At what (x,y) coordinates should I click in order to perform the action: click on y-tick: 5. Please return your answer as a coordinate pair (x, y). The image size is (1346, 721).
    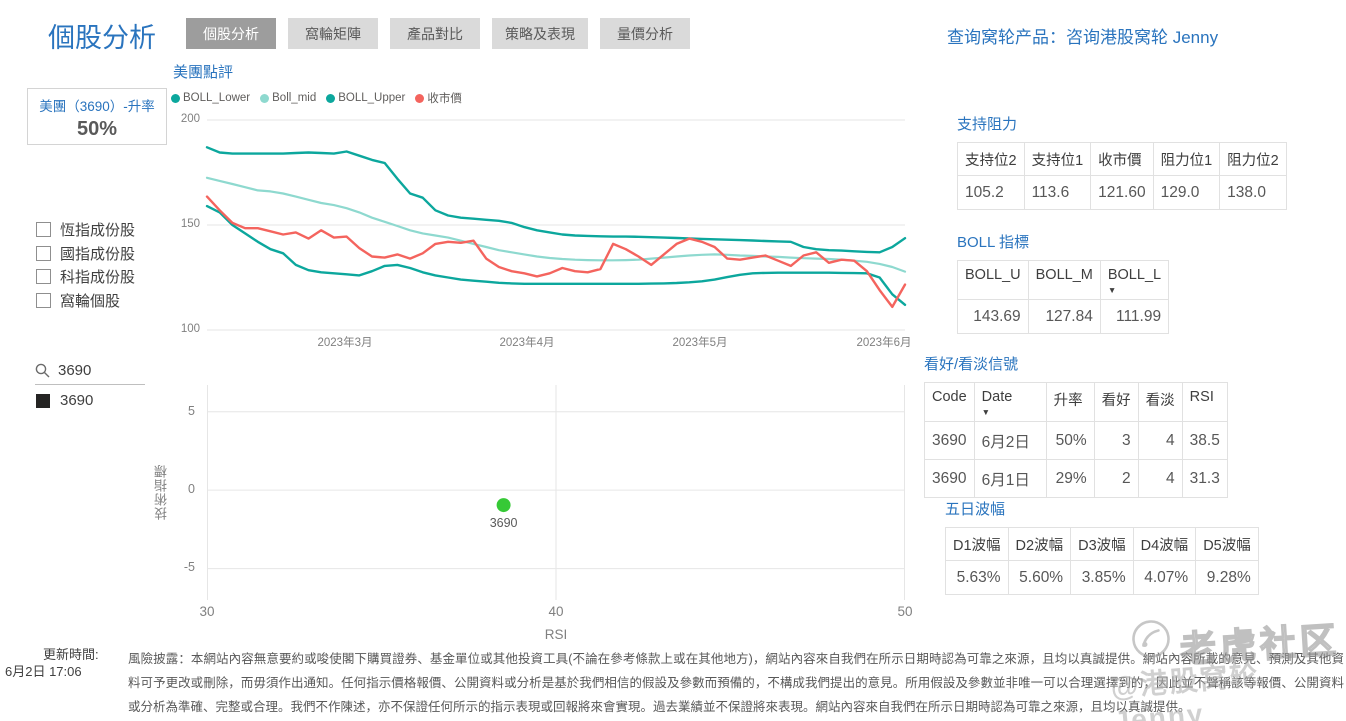
    Looking at the image, I should click on (191, 411).